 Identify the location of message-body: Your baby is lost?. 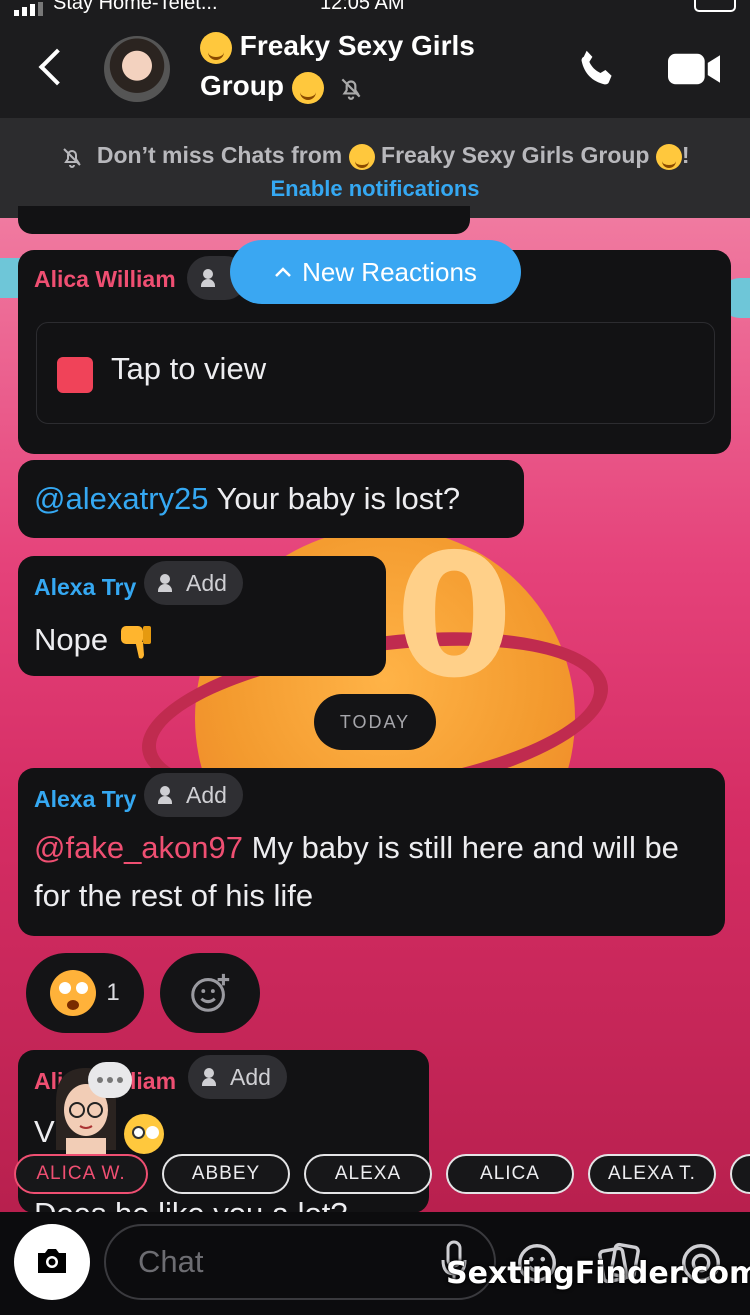
(334, 498).